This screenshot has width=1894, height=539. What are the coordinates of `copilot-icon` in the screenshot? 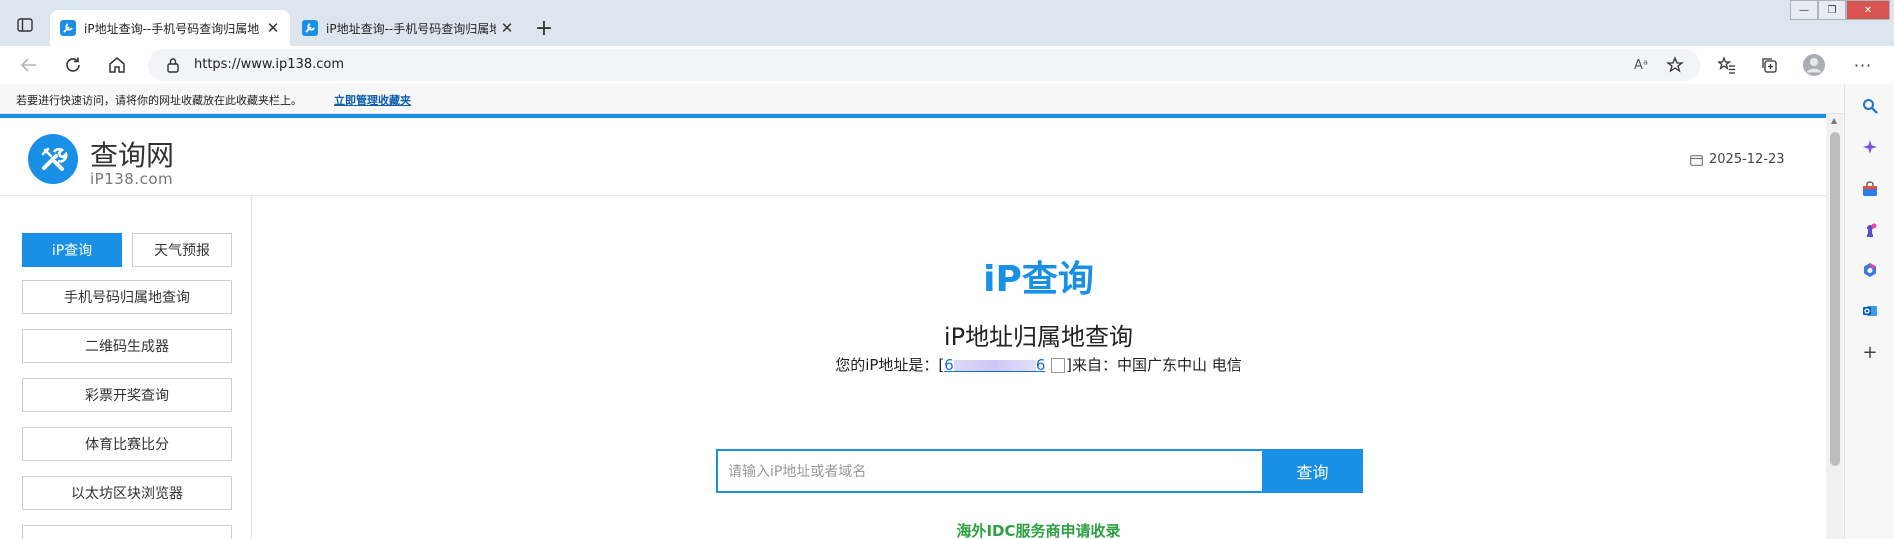 It's located at (1870, 147).